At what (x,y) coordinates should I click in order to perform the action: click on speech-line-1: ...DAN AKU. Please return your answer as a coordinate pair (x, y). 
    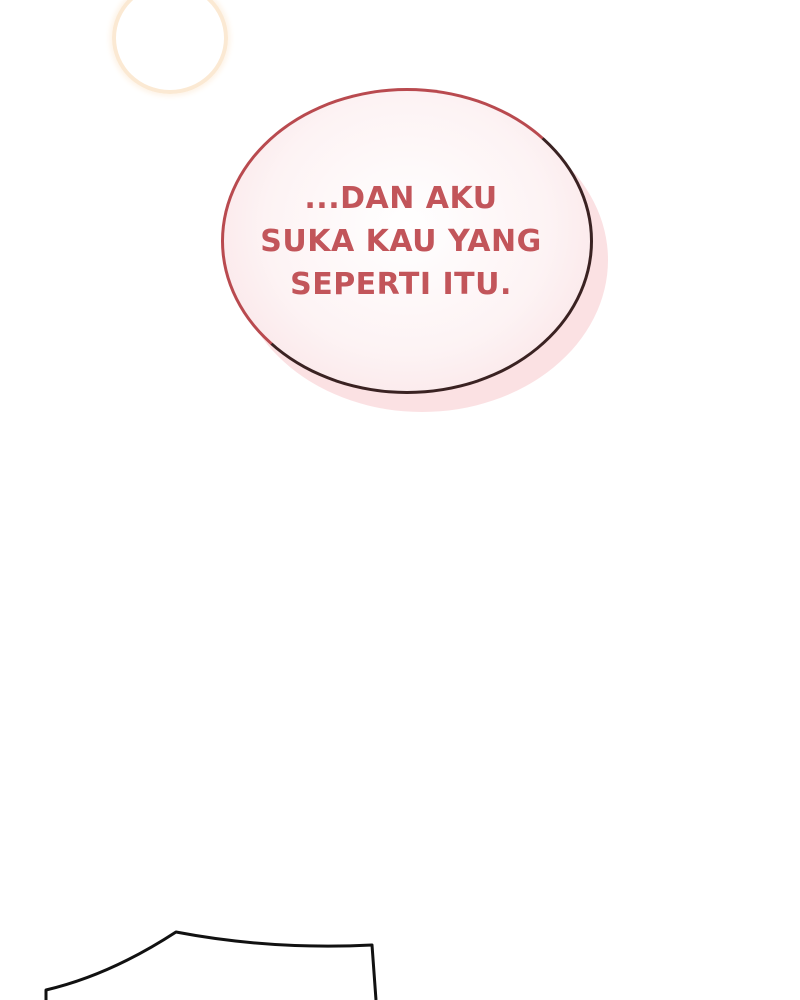
    Looking at the image, I should click on (401, 198).